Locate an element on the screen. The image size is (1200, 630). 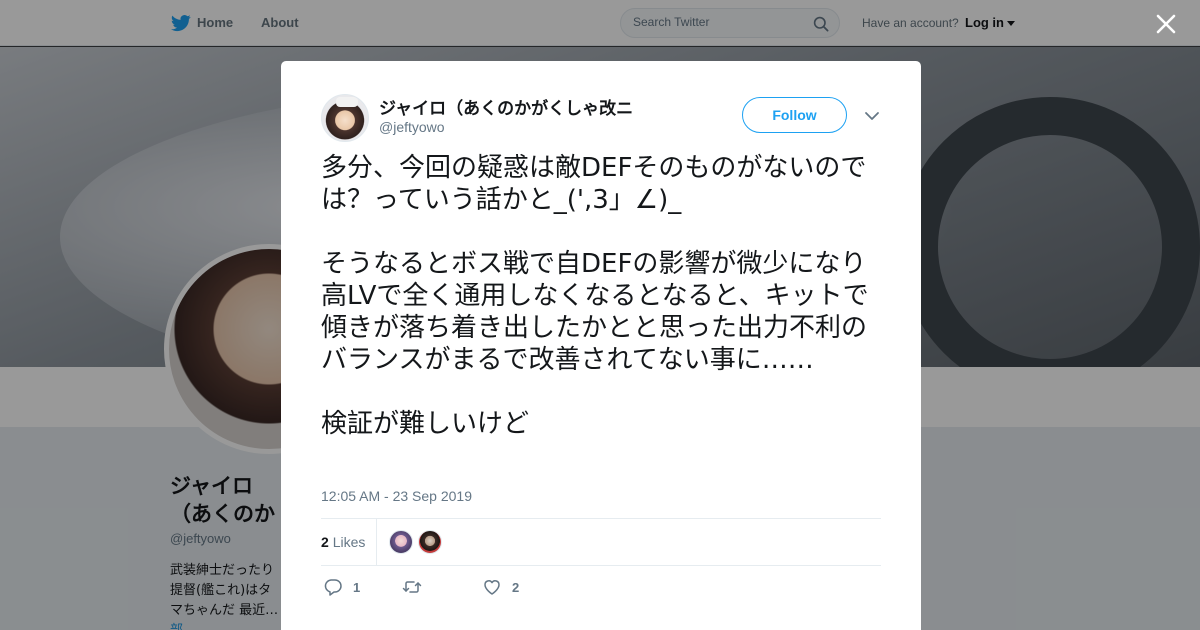
reply-button: 1 is located at coordinates (341, 587).